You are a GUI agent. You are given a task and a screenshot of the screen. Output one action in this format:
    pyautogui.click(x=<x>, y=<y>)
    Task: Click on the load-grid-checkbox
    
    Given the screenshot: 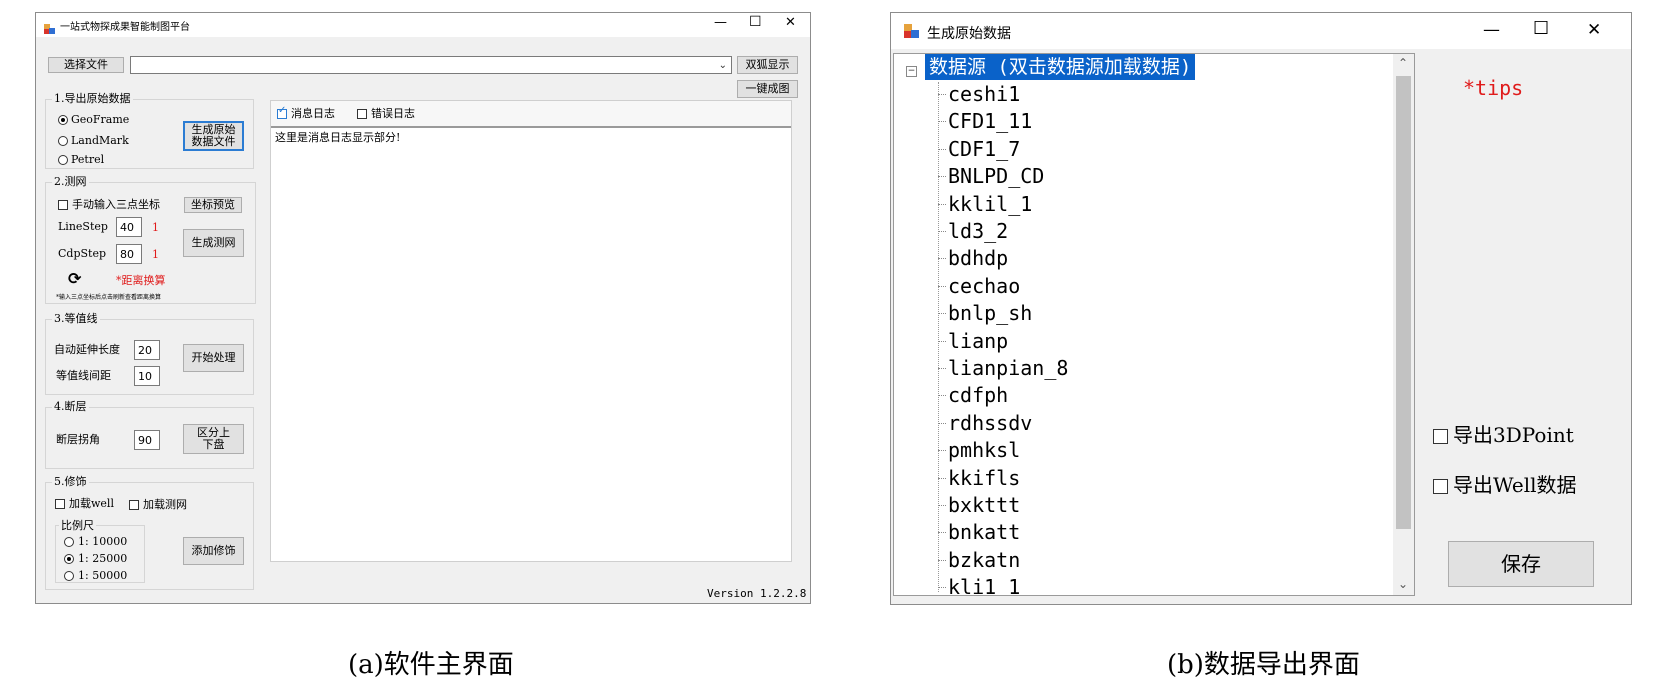 What is the action you would take?
    pyautogui.click(x=134, y=505)
    